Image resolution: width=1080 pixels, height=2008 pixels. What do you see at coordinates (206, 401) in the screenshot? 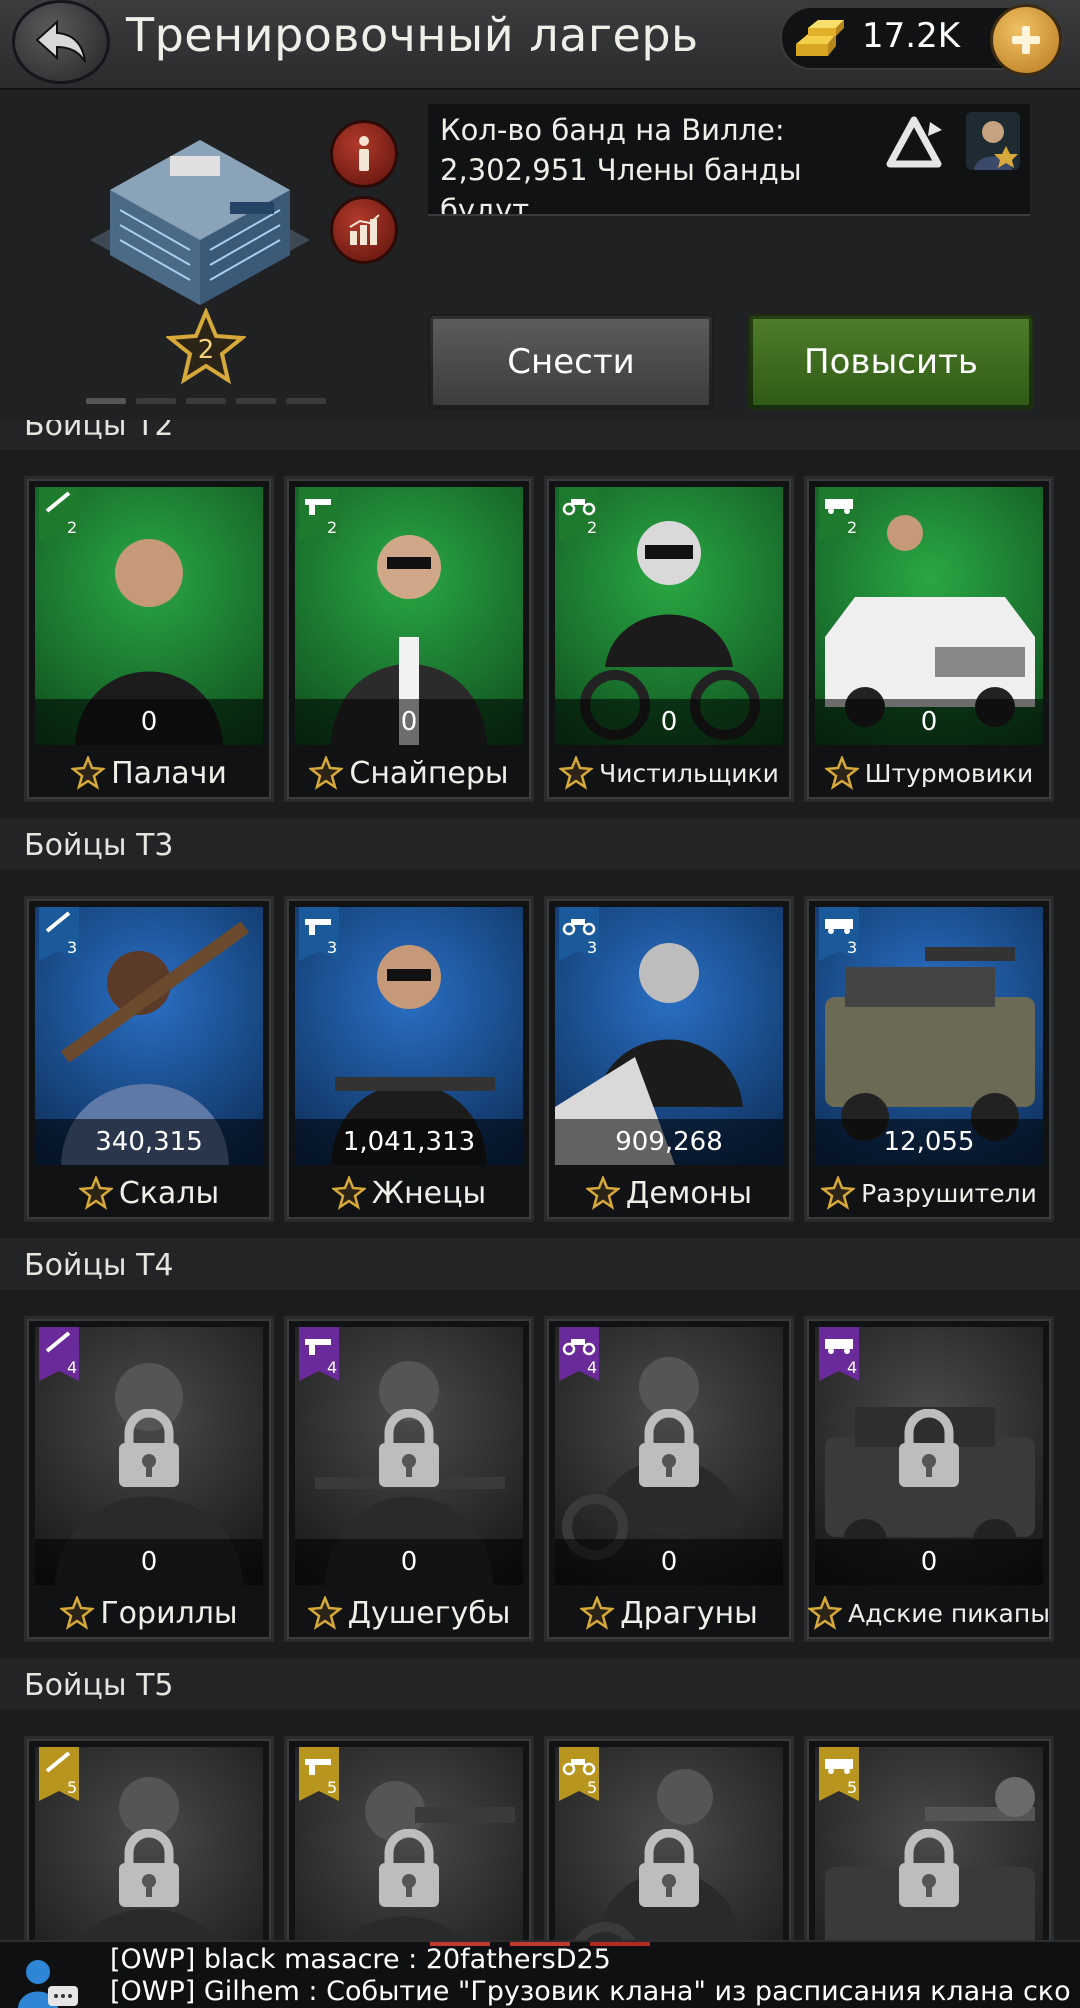
I see `page-indicator` at bounding box center [206, 401].